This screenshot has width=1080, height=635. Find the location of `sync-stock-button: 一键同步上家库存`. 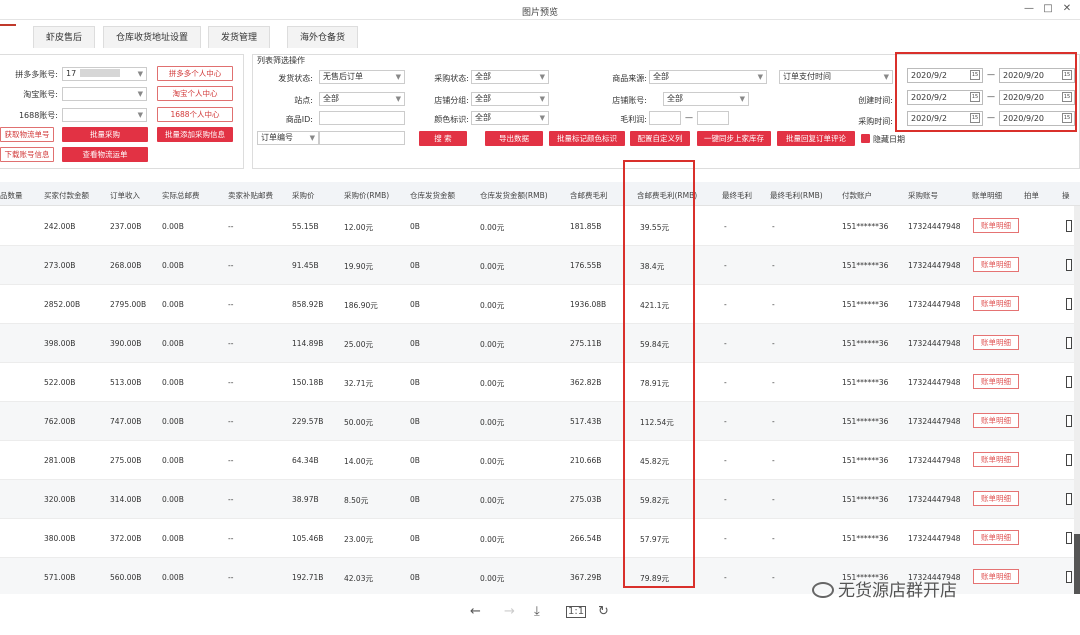

sync-stock-button: 一键同步上家库存 is located at coordinates (734, 138).